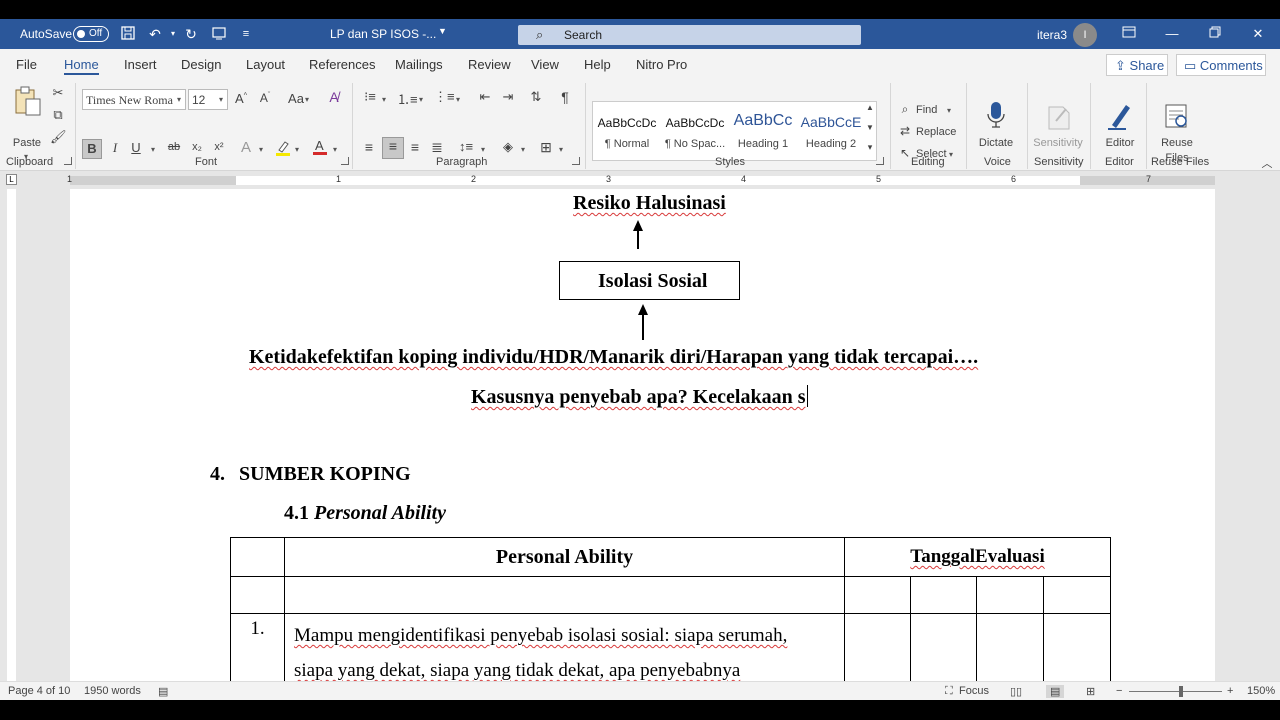 This screenshot has width=1280, height=720. Describe the element at coordinates (1230, 691) in the screenshot. I see `zoom-in-icon: +` at that location.